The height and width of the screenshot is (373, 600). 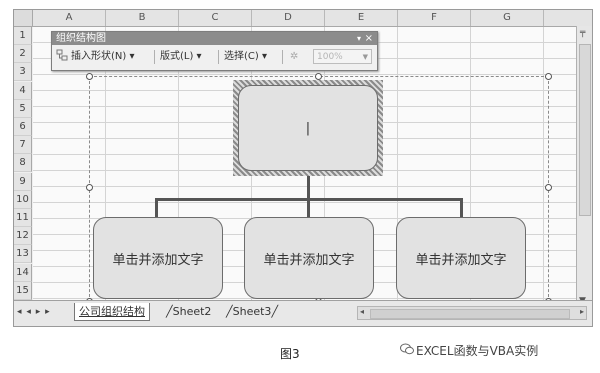 What do you see at coordinates (361, 18) in the screenshot?
I see `column-header: E` at bounding box center [361, 18].